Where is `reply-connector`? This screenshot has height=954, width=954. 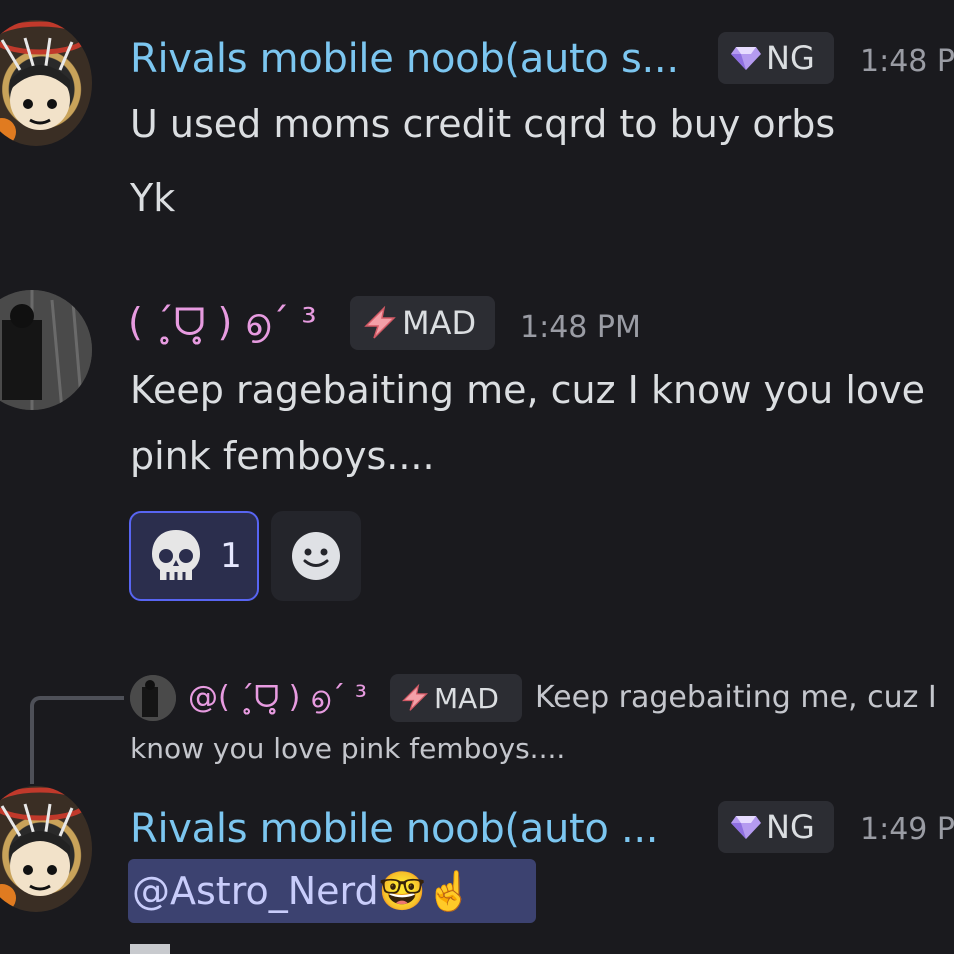 reply-connector is located at coordinates (77, 740).